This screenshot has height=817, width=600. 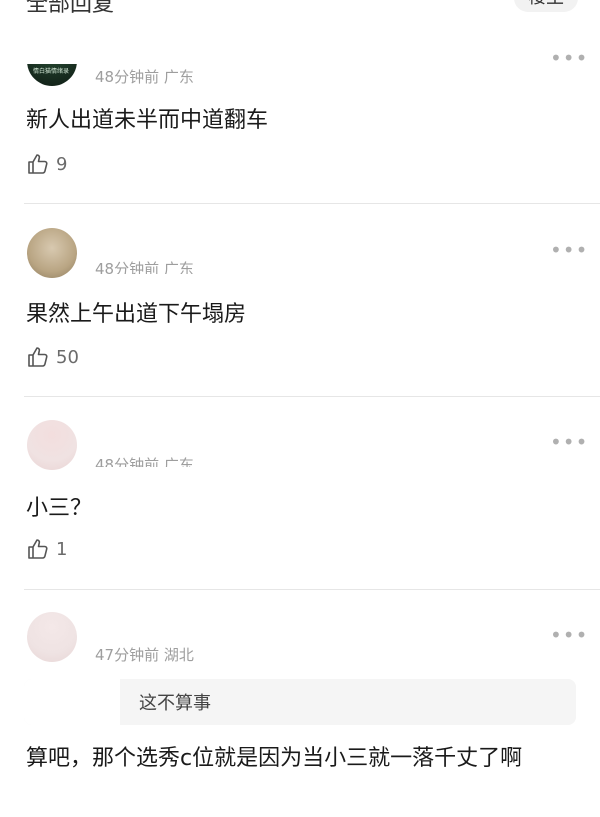 I want to click on like-button: 9, so click(x=46, y=164).